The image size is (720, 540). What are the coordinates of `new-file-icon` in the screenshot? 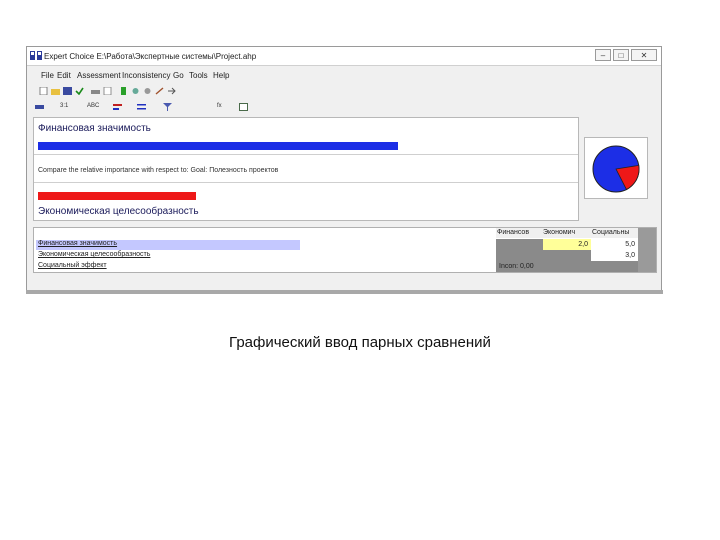 It's located at (43, 91).